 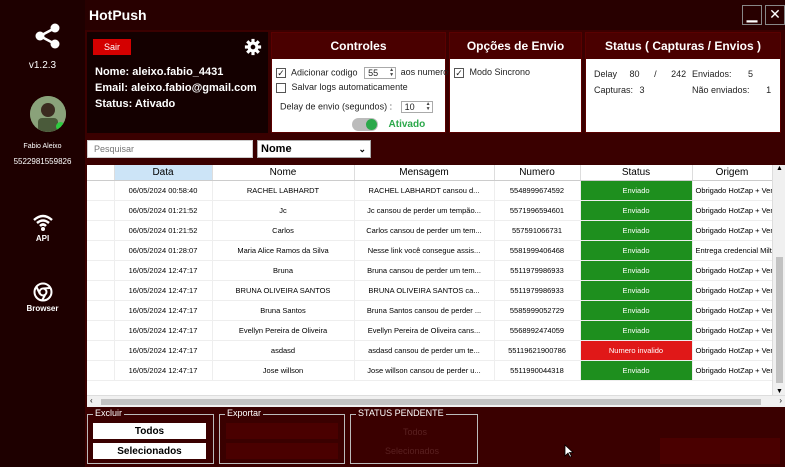 I want to click on share-icon, so click(x=48, y=36).